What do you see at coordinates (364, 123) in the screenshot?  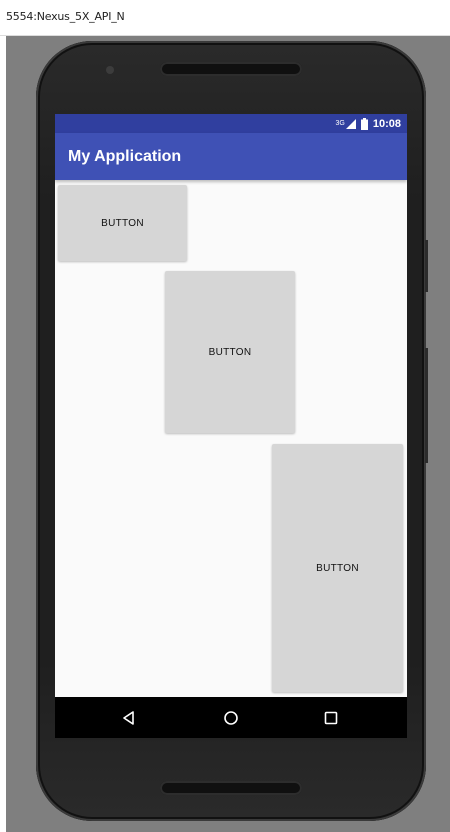 I see `battery-icon` at bounding box center [364, 123].